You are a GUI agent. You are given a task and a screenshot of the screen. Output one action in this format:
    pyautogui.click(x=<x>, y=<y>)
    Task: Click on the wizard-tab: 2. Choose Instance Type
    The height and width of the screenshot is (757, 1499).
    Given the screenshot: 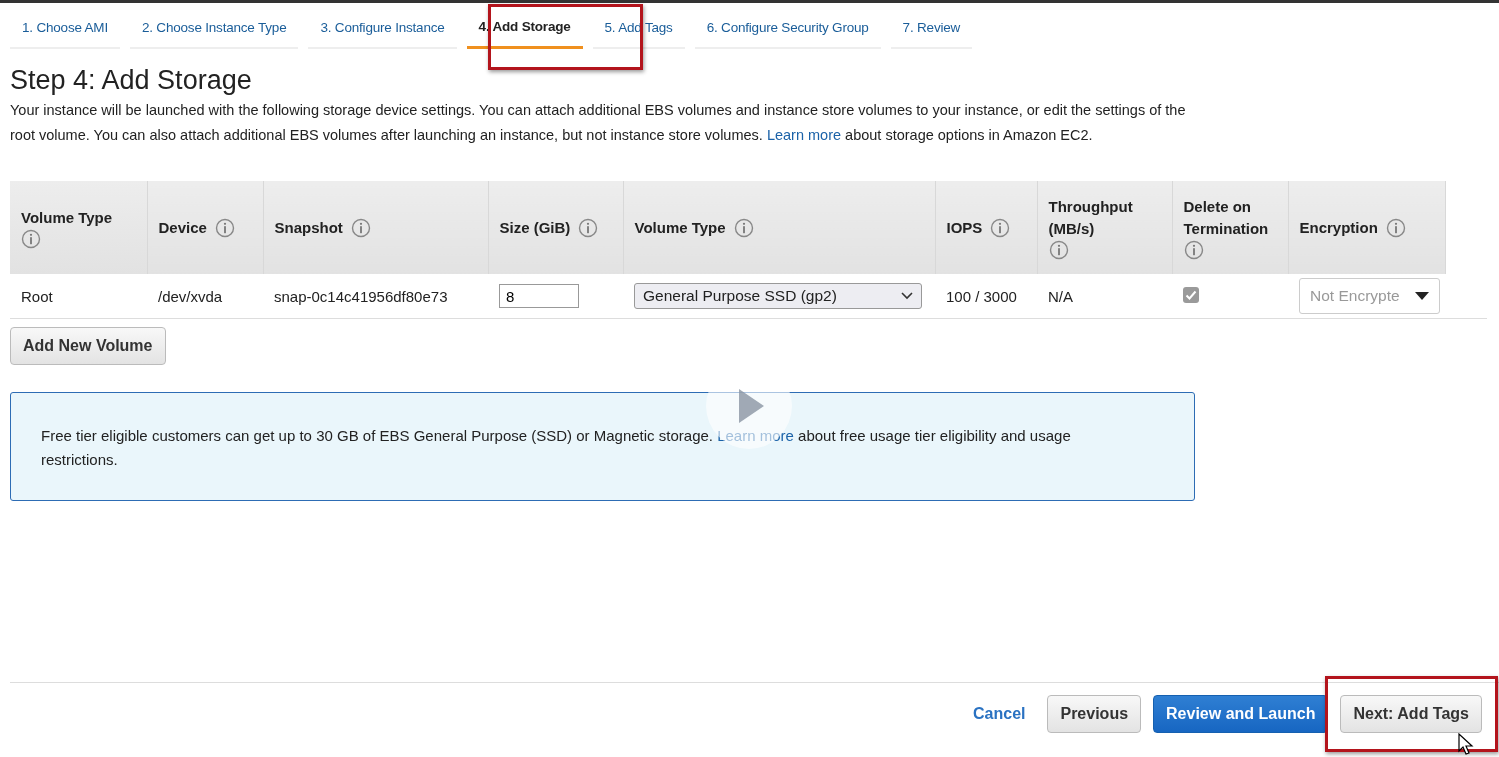 What is the action you would take?
    pyautogui.click(x=214, y=28)
    